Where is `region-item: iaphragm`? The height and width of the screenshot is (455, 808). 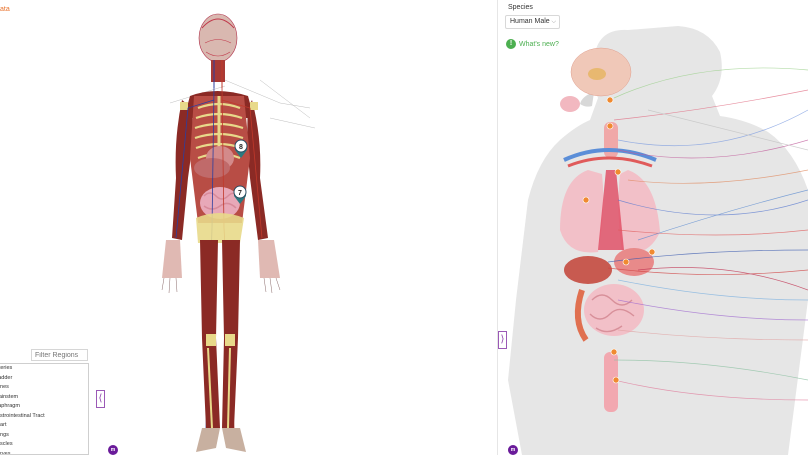
region-item: iaphragm is located at coordinates (44, 407).